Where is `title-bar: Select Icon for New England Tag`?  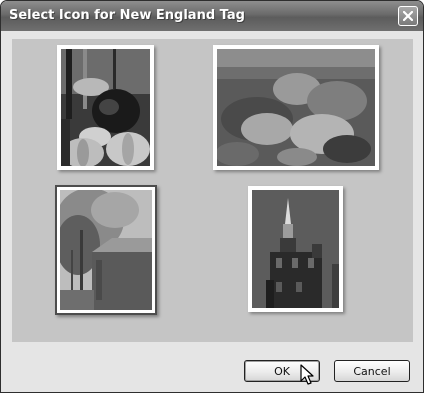 title-bar: Select Icon for New England Tag is located at coordinates (212, 16).